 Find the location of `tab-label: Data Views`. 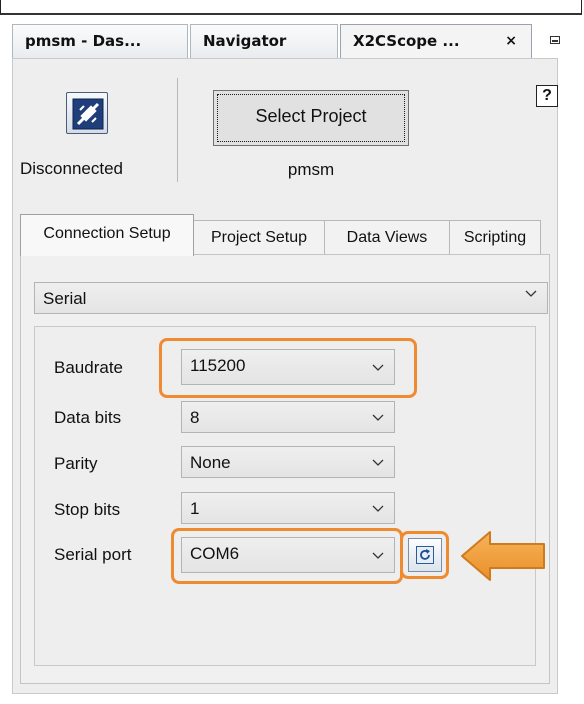

tab-label: Data Views is located at coordinates (387, 237).